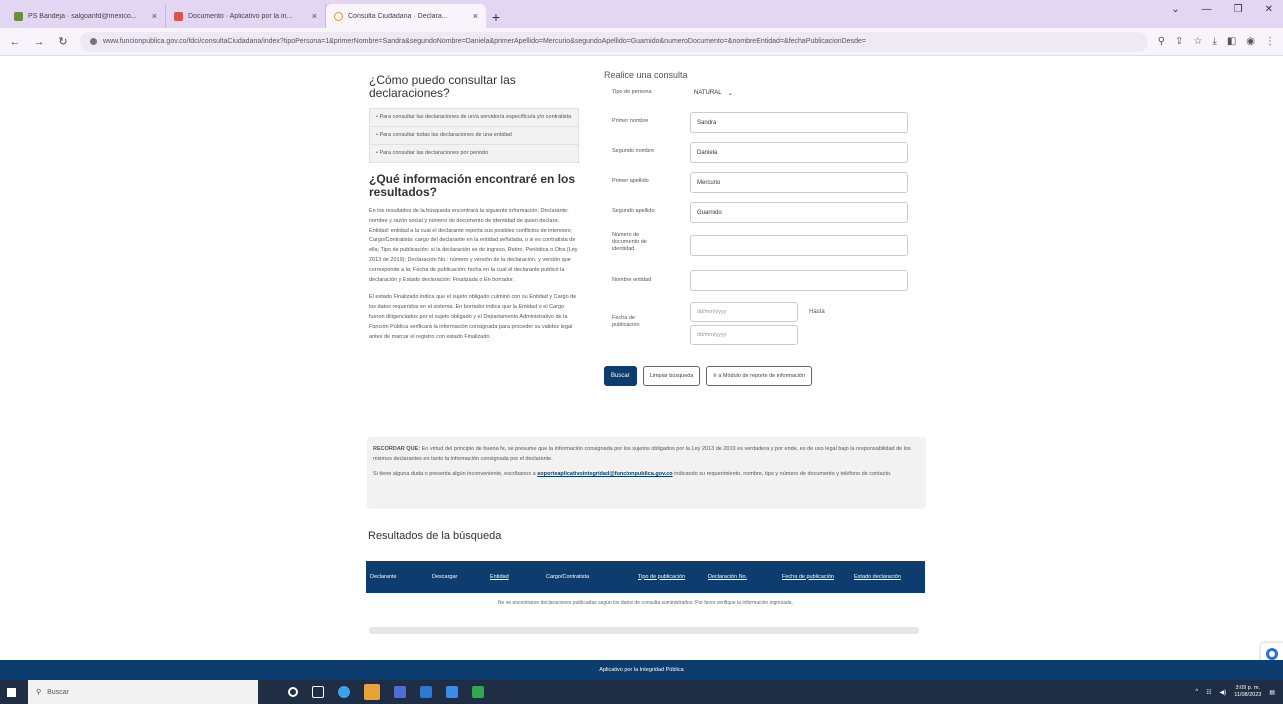 The width and height of the screenshot is (1283, 704). I want to click on cortana-icon, so click(293, 692).